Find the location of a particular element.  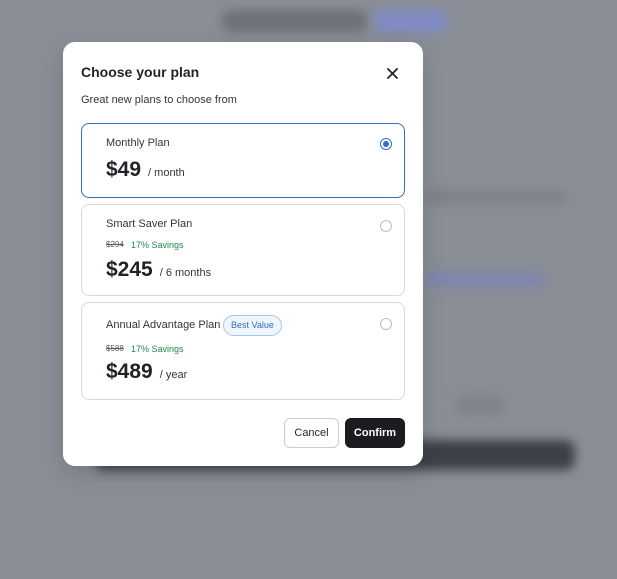

plan-period: / year is located at coordinates (173, 375).